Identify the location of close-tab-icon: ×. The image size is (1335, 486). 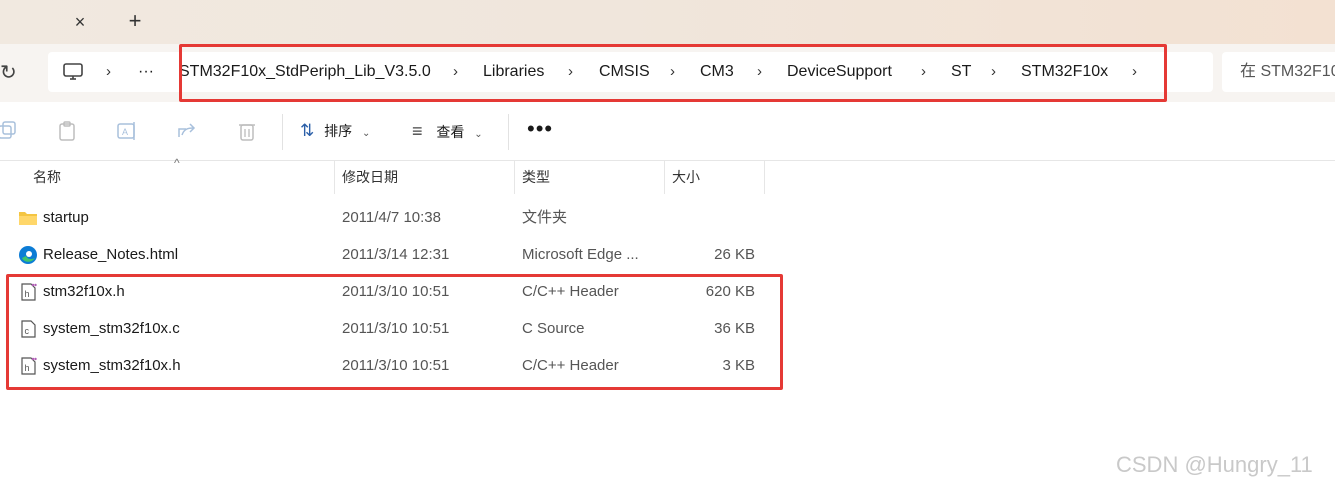
(80, 22).